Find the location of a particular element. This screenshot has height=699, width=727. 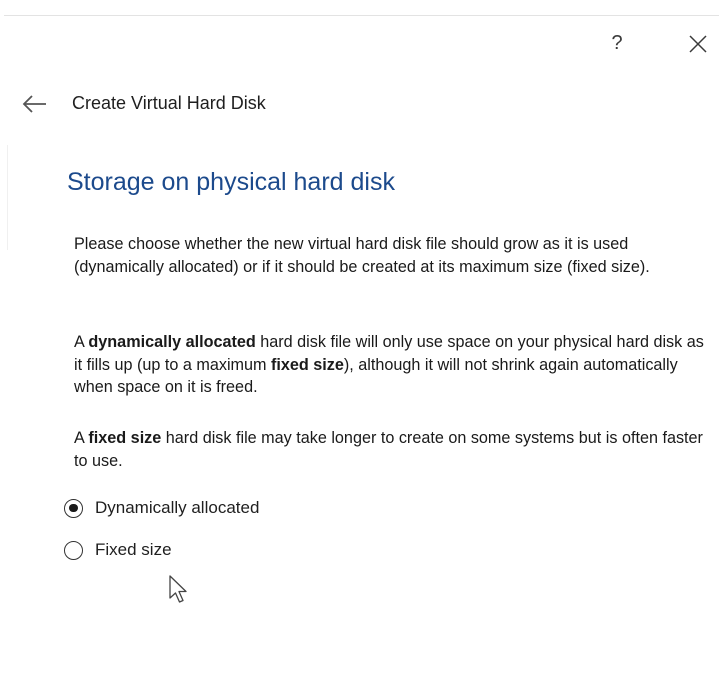

fixed-para-pre: A is located at coordinates (81, 438).